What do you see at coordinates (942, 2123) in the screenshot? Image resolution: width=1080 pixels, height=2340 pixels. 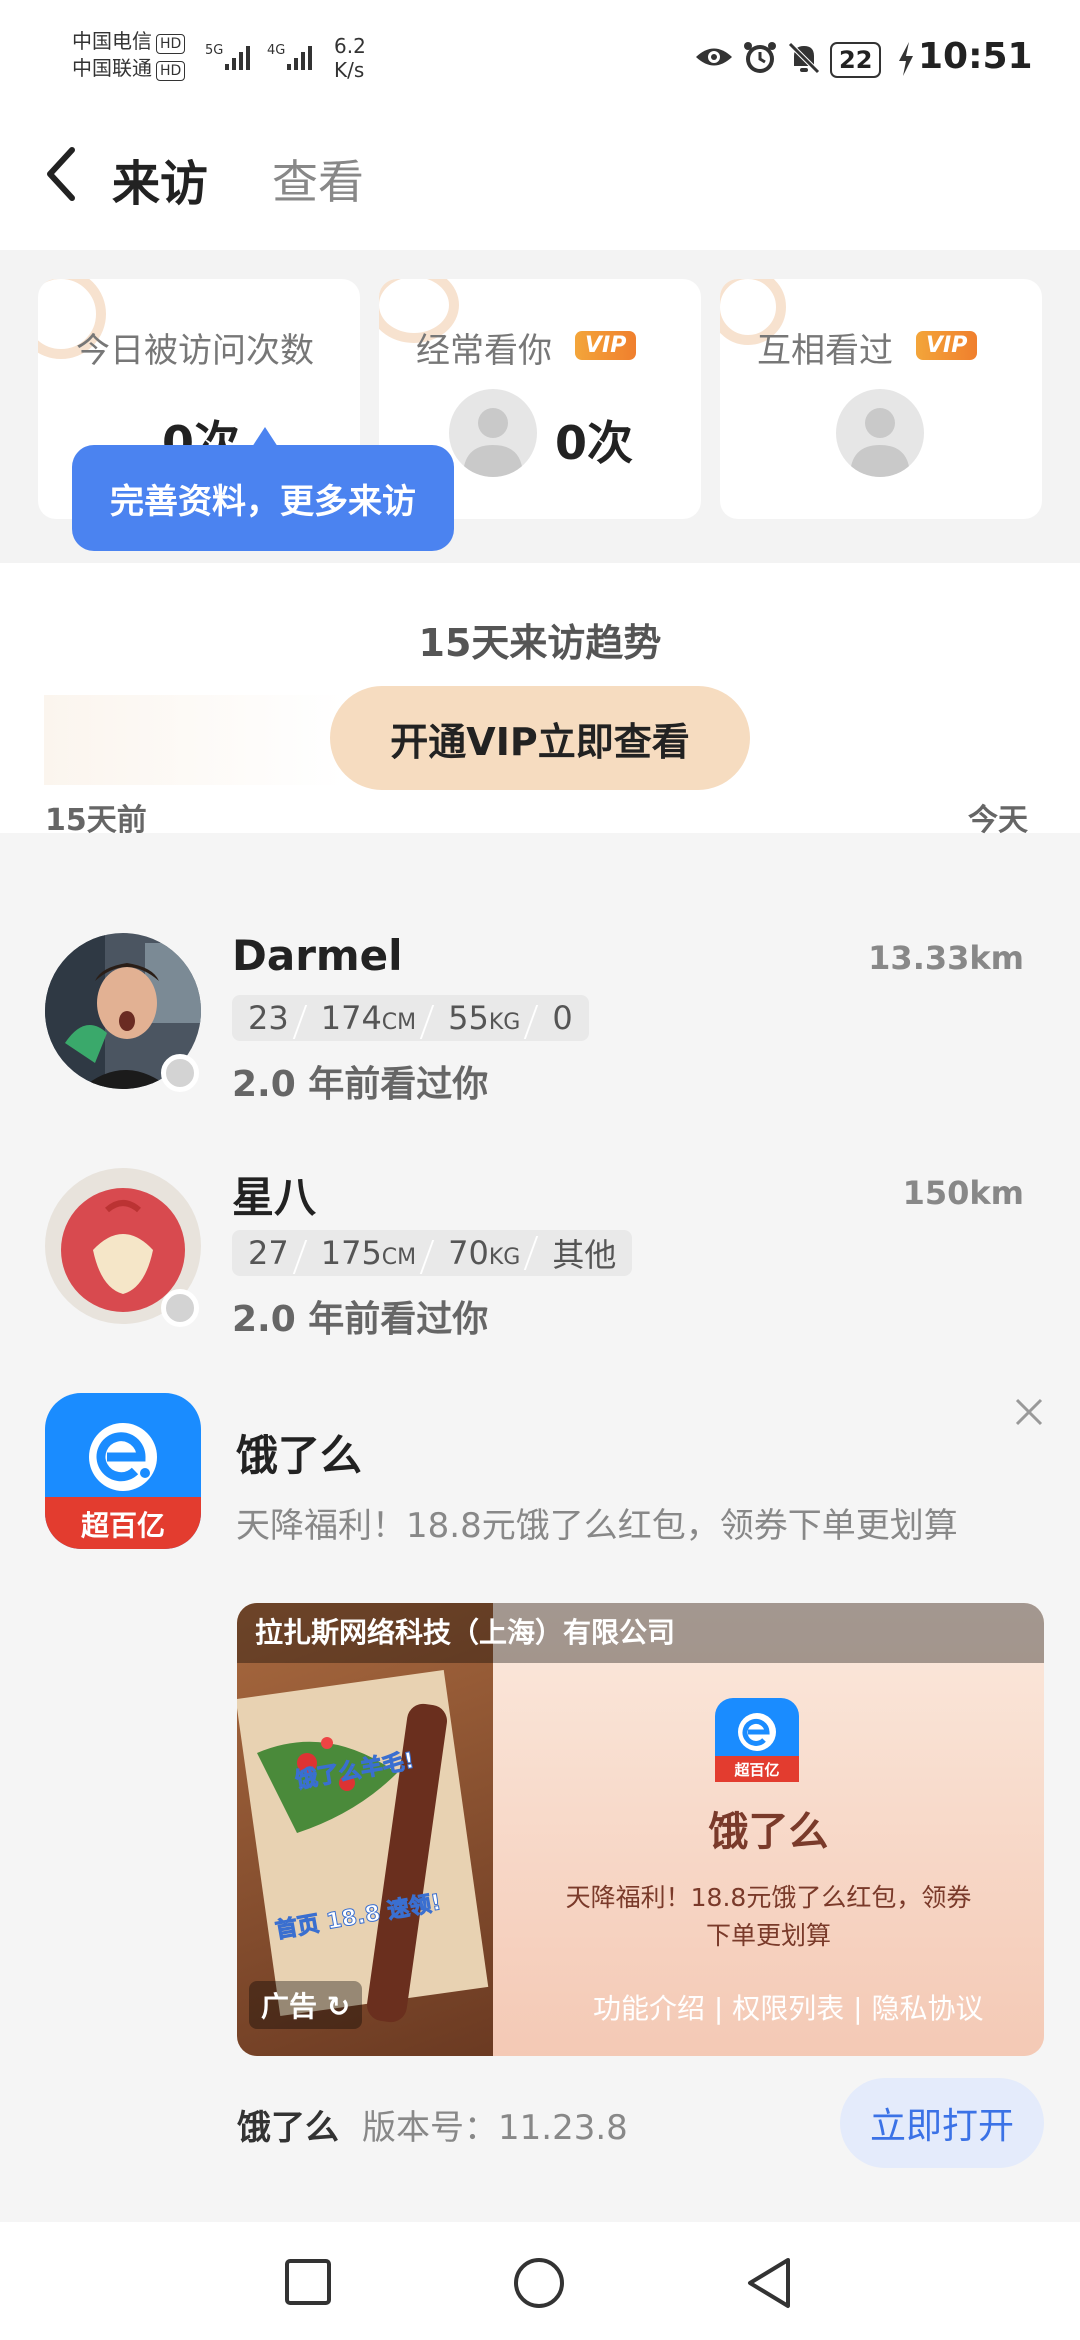 I see `open-app-button: 立即打开` at bounding box center [942, 2123].